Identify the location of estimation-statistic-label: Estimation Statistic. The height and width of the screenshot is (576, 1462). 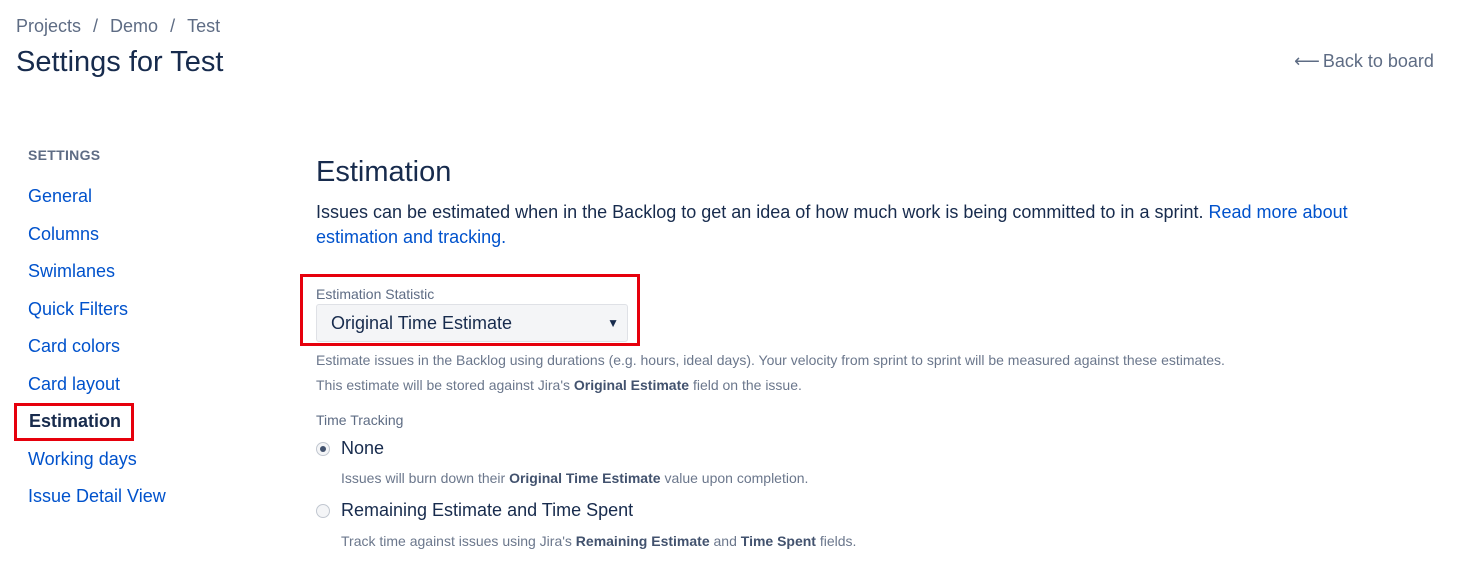
(375, 294).